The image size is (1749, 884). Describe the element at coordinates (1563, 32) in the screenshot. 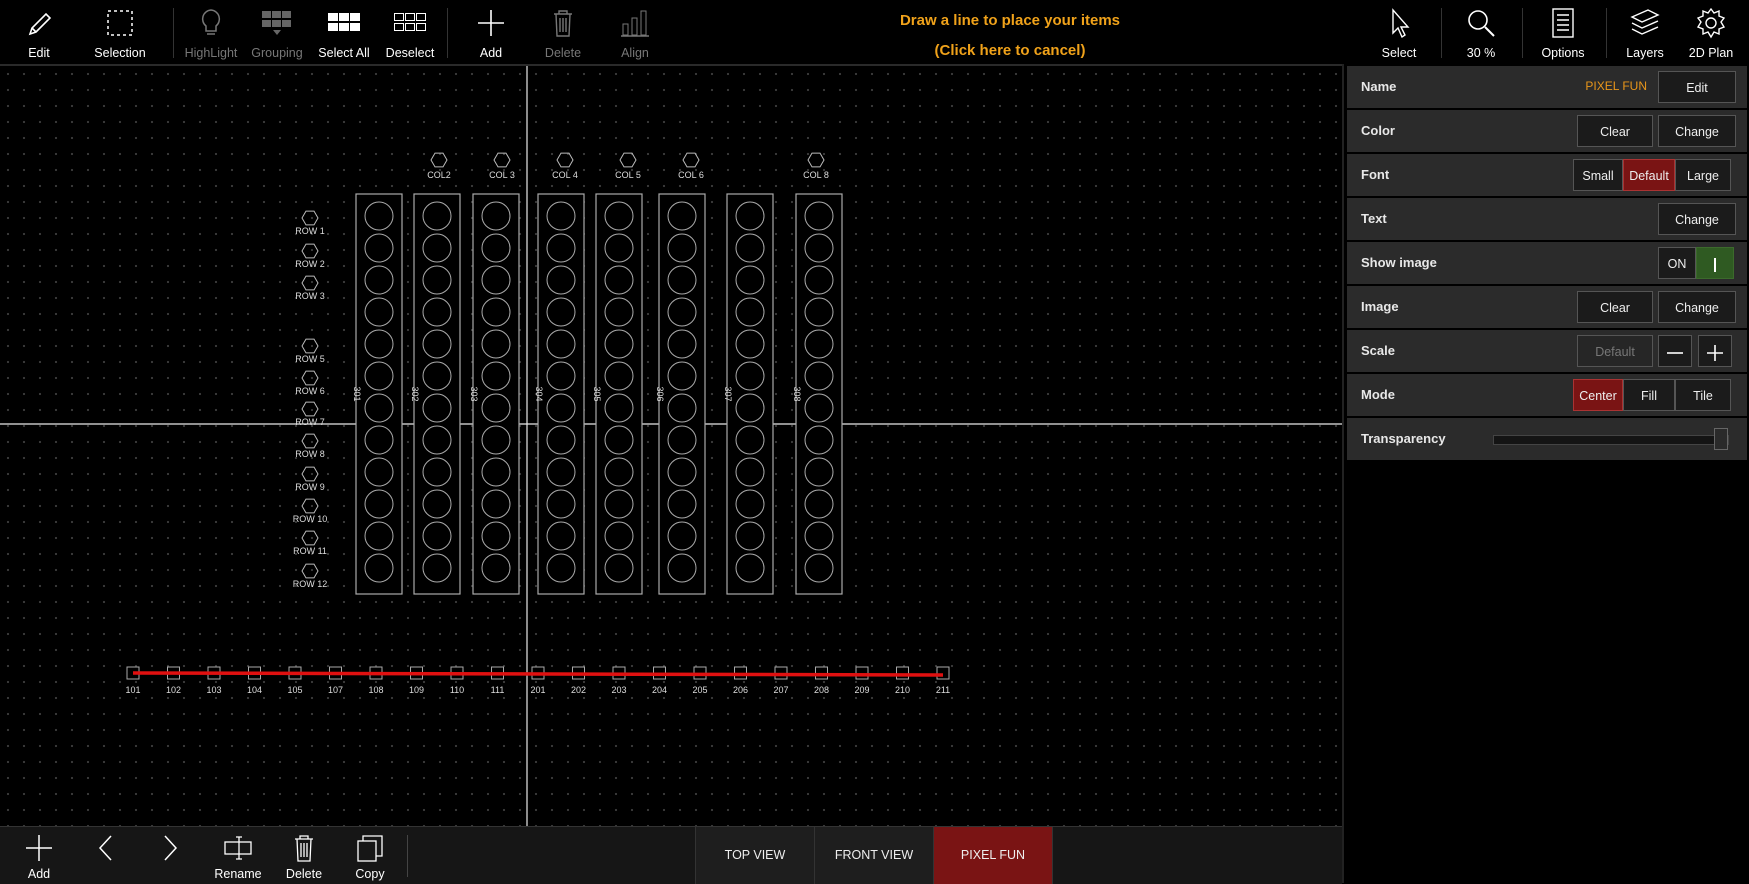

I see `options-button: Options` at that location.